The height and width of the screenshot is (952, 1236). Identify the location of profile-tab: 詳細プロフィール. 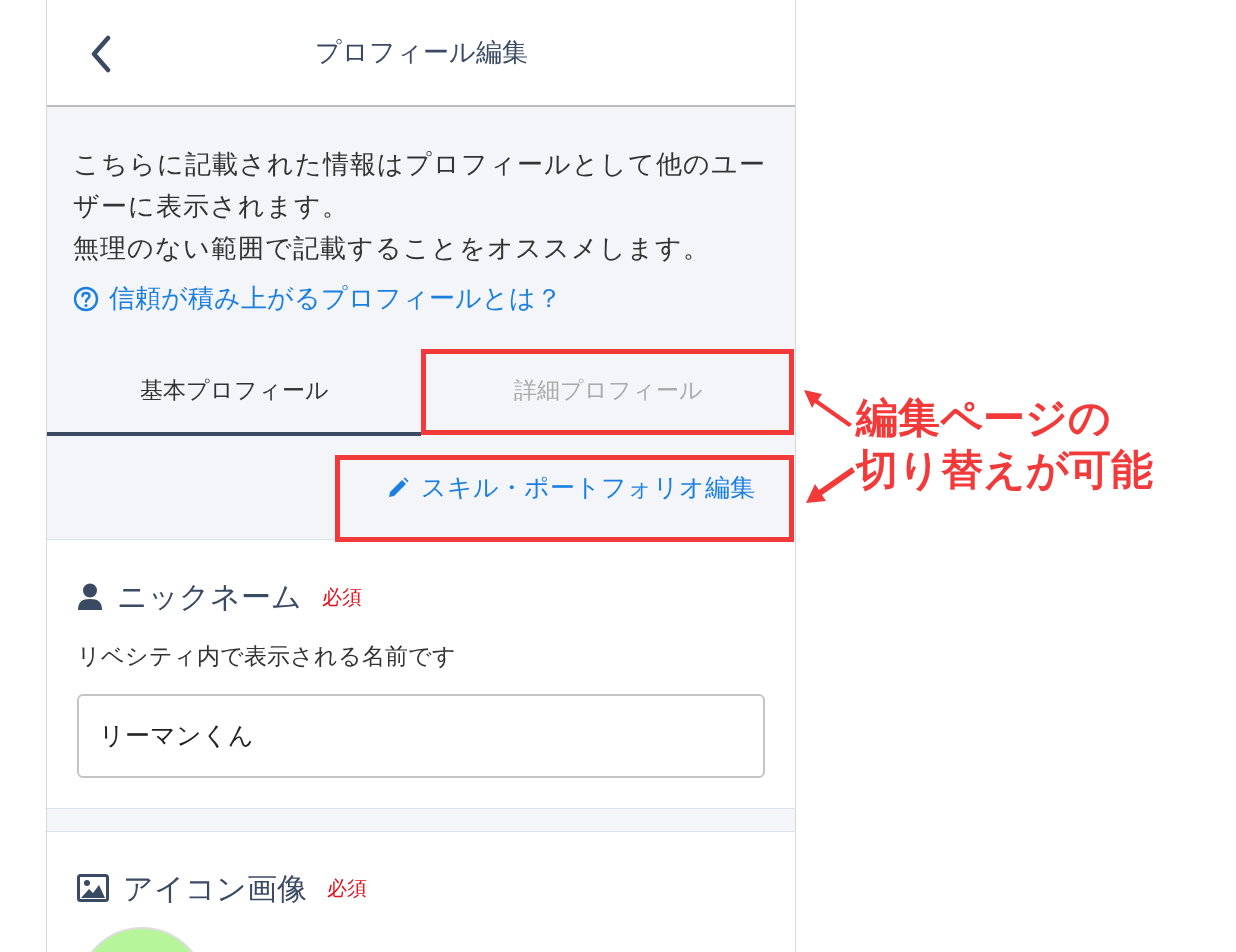
(608, 392).